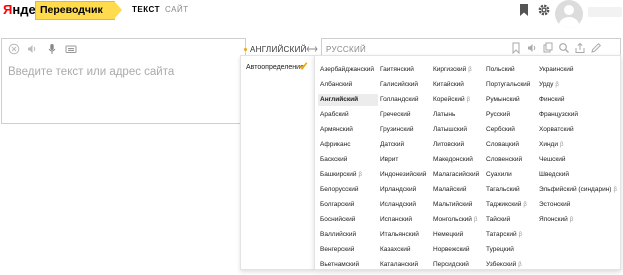  What do you see at coordinates (449, 130) in the screenshot?
I see `language-option: Латышский` at bounding box center [449, 130].